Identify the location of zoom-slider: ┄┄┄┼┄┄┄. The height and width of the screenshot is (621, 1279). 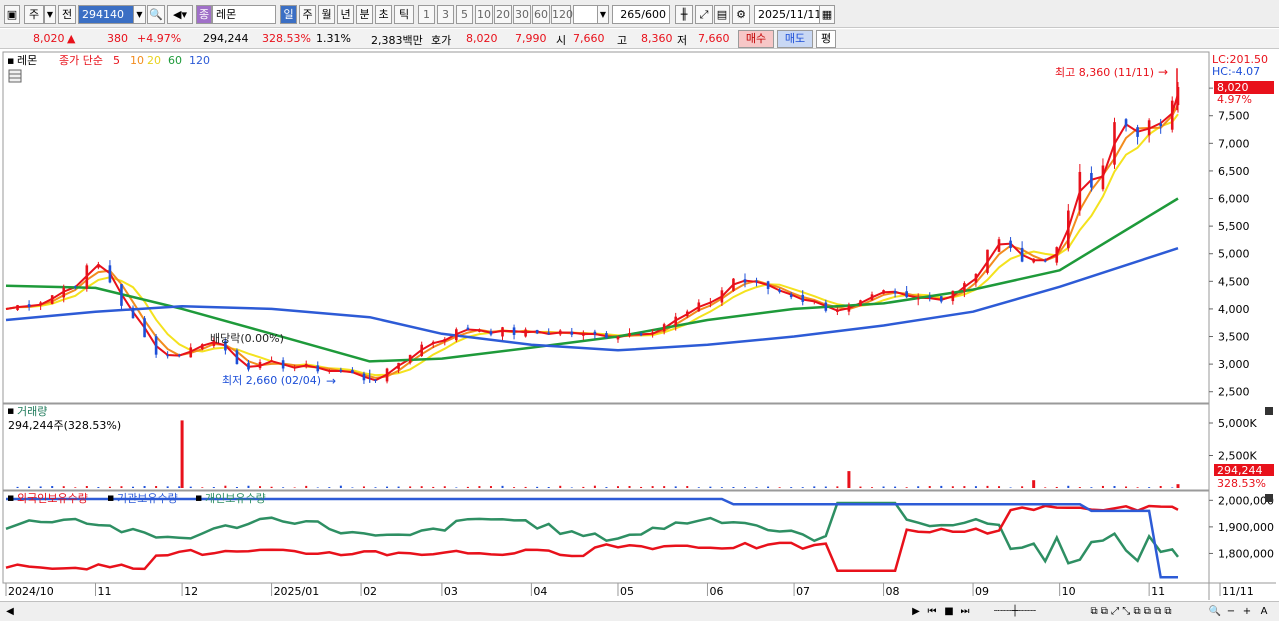
(1015, 611).